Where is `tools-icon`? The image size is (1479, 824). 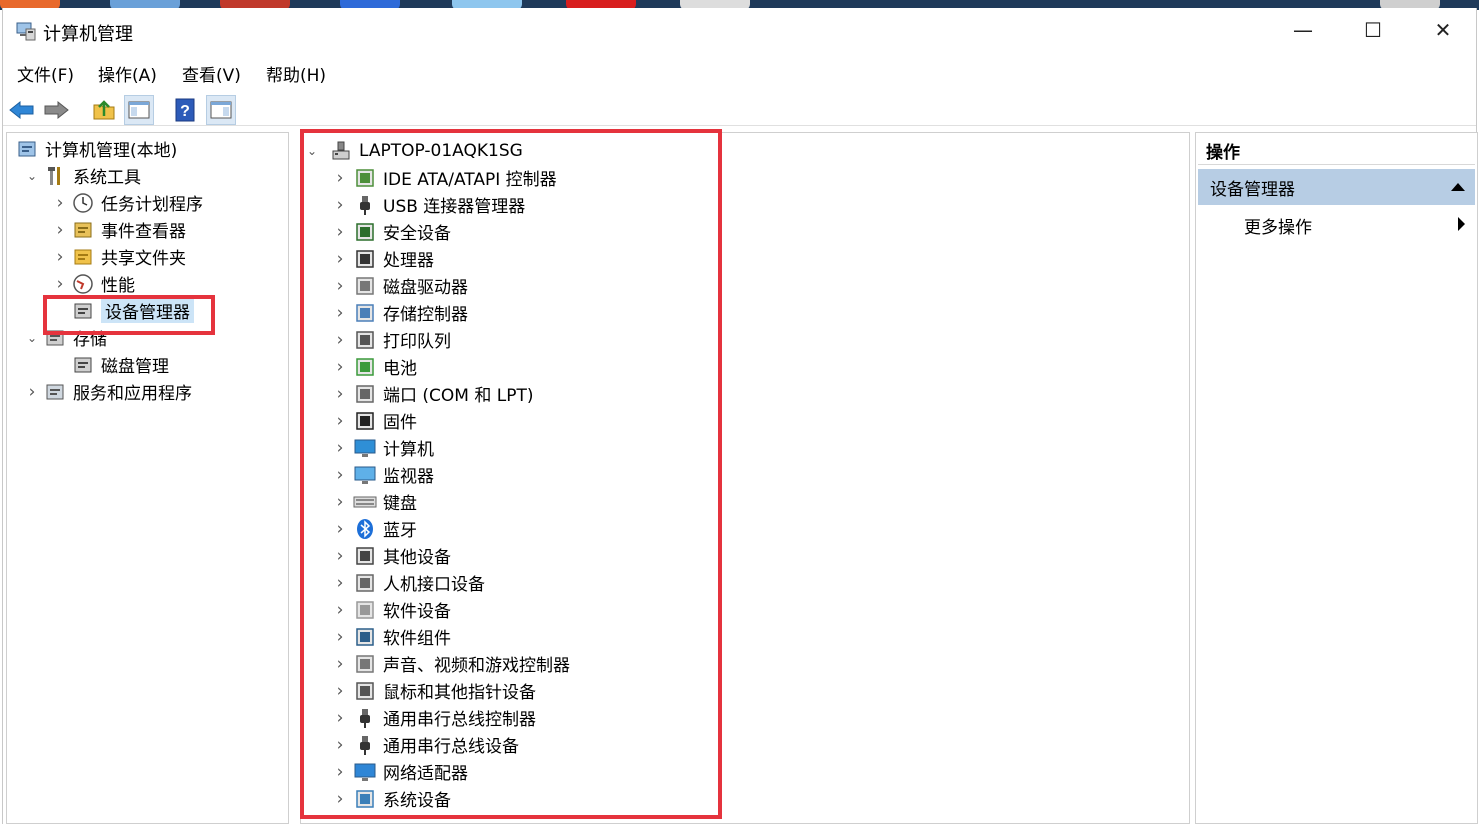 tools-icon is located at coordinates (55, 176).